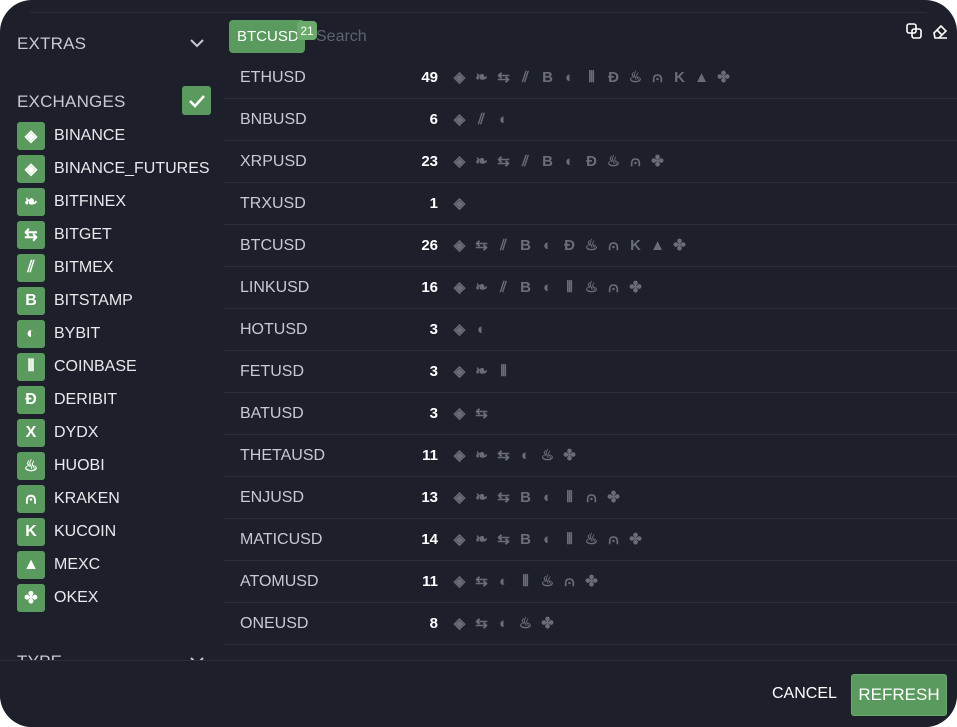  What do you see at coordinates (804, 694) in the screenshot?
I see `cancel-button: CANCEL` at bounding box center [804, 694].